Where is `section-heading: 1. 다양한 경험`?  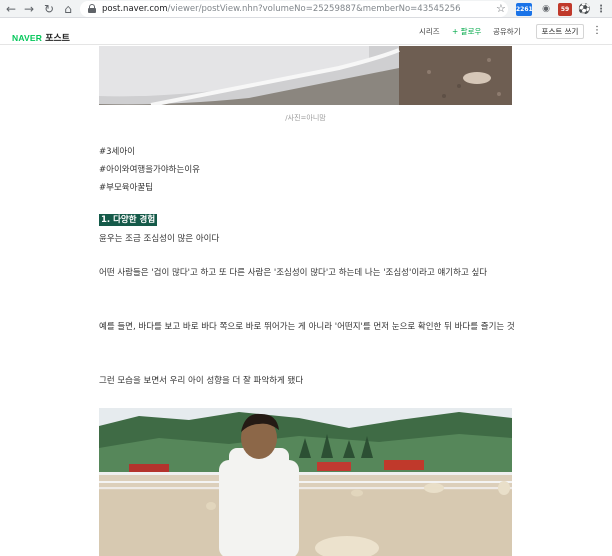 section-heading: 1. 다양한 경험 is located at coordinates (128, 220).